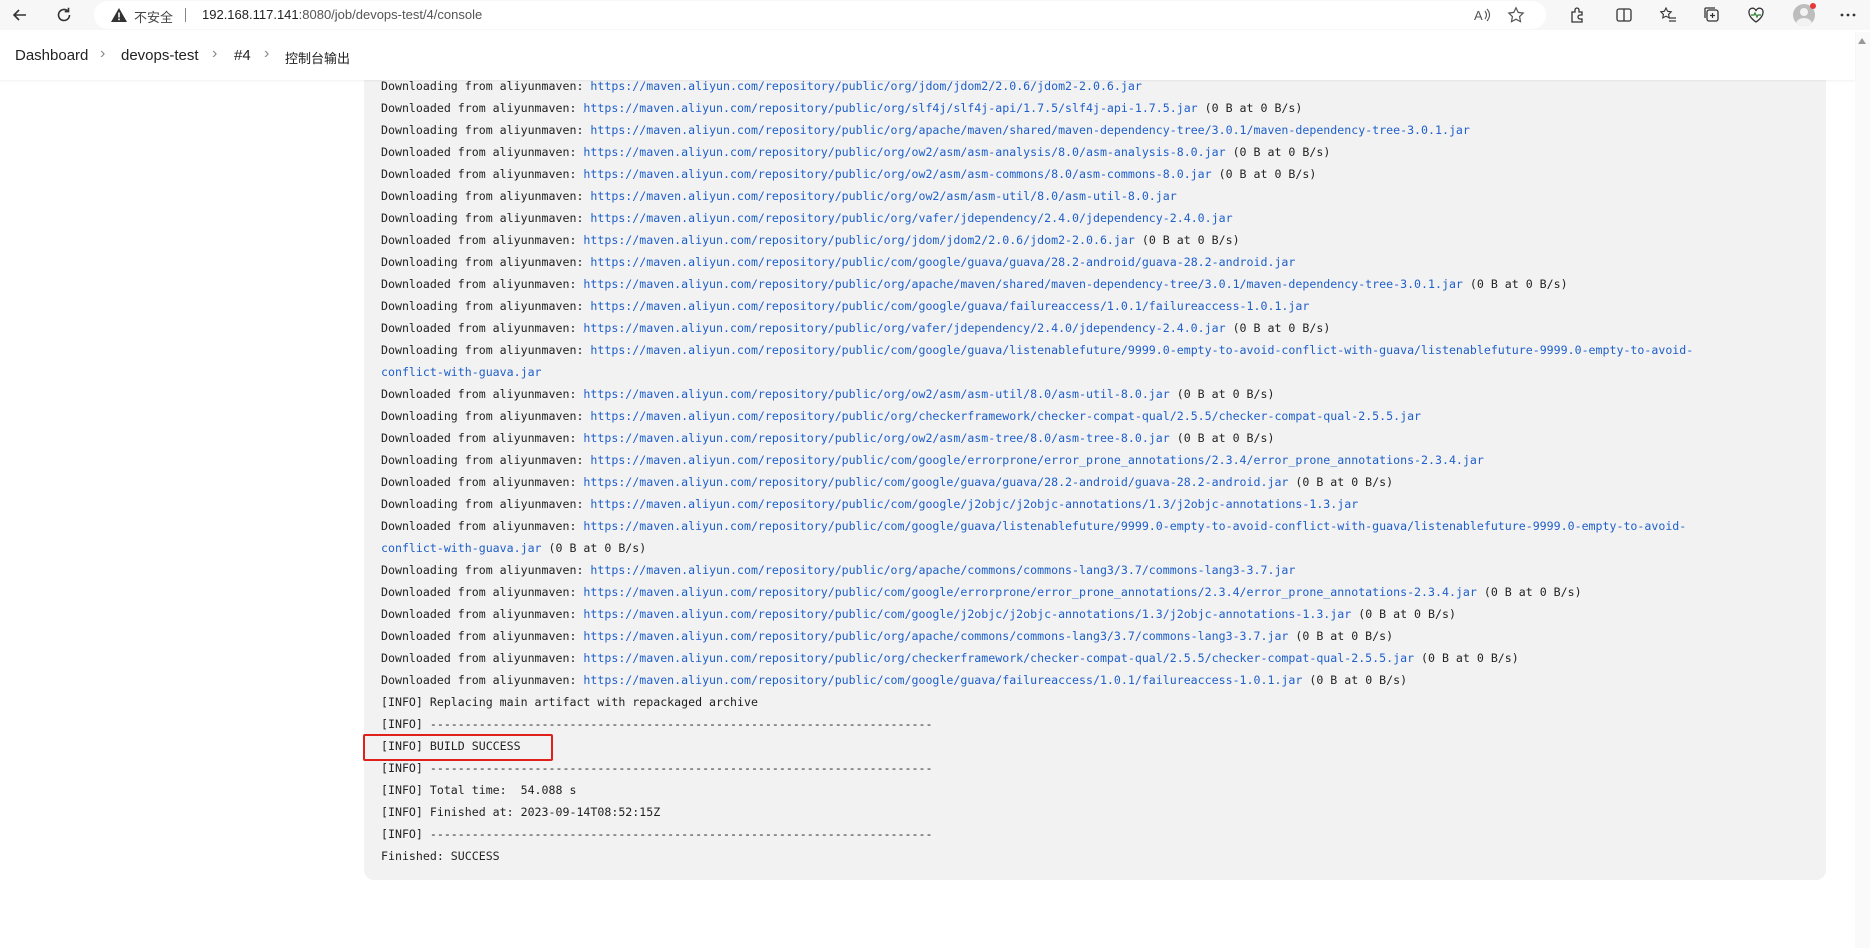 This screenshot has width=1870, height=948. What do you see at coordinates (1756, 15) in the screenshot?
I see `browser-essentials-icon` at bounding box center [1756, 15].